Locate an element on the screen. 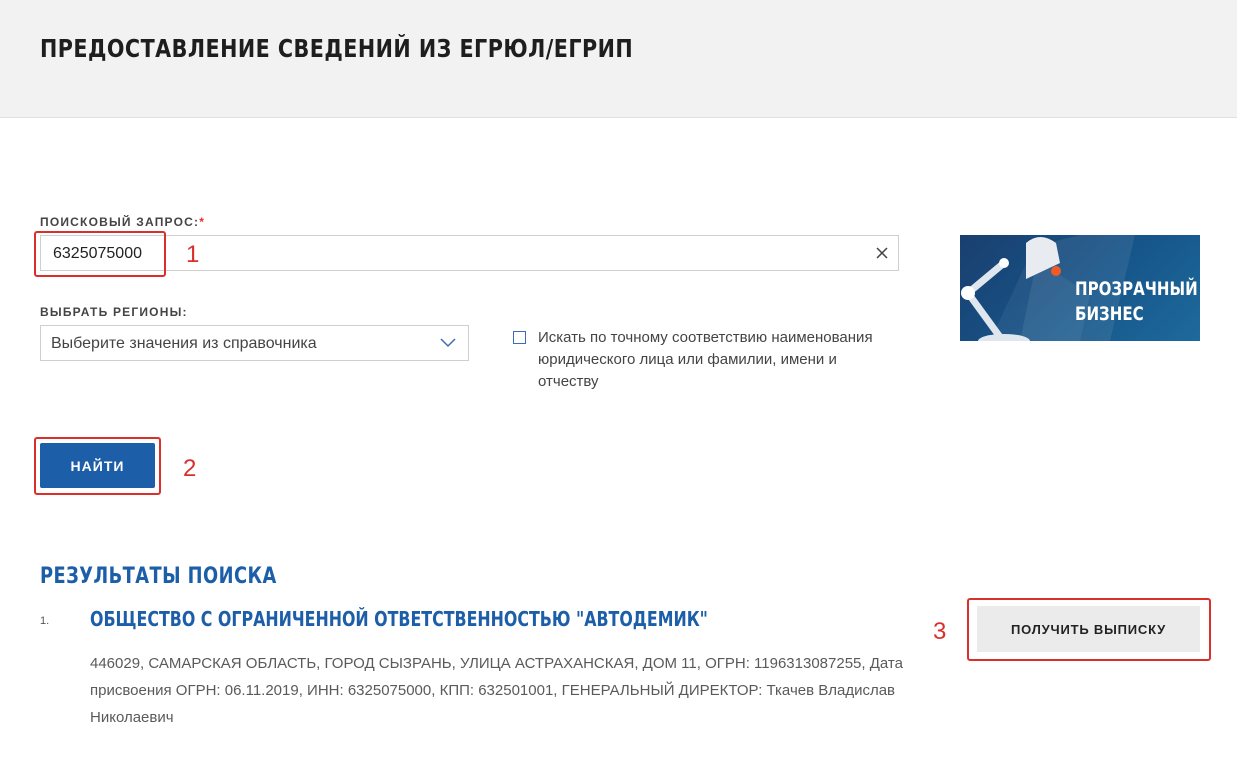 The height and width of the screenshot is (764, 1237). banner-text: ПРОЗРАЧНЫЙ БИЗНЕС is located at coordinates (1136, 302).